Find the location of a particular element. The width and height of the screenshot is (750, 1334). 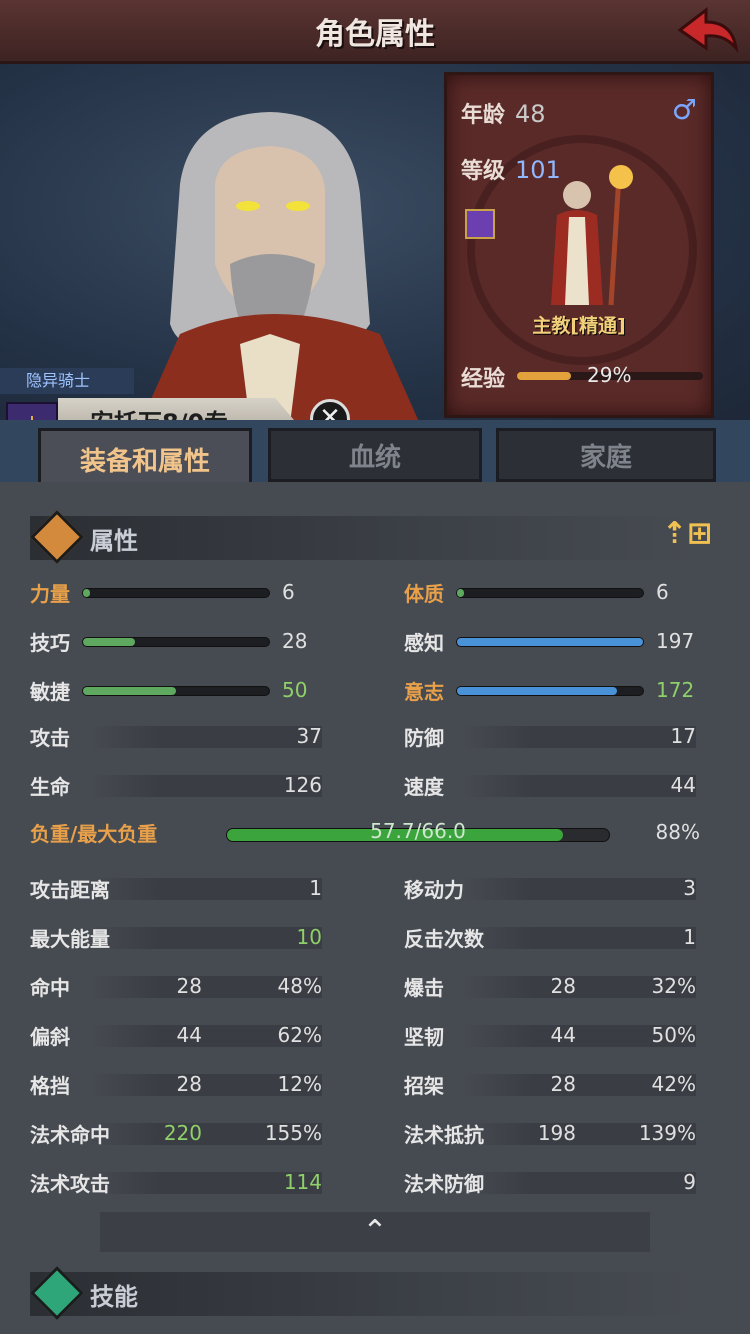

attribute-stat: 技巧 28 is located at coordinates (180, 642).